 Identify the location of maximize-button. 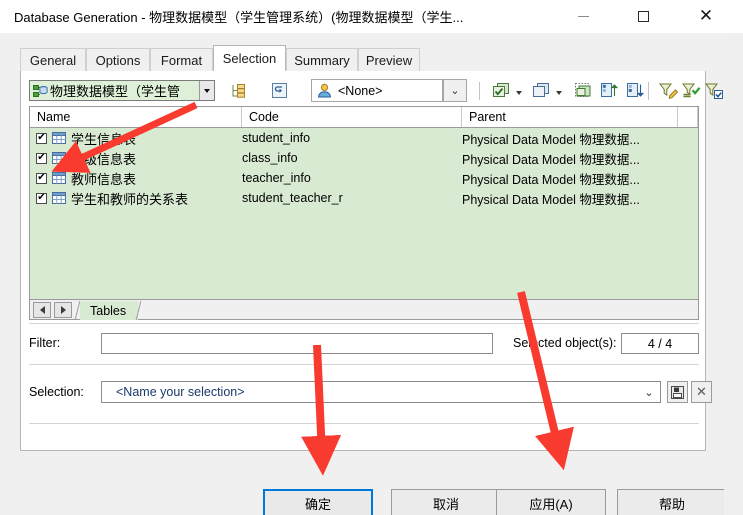
(643, 16).